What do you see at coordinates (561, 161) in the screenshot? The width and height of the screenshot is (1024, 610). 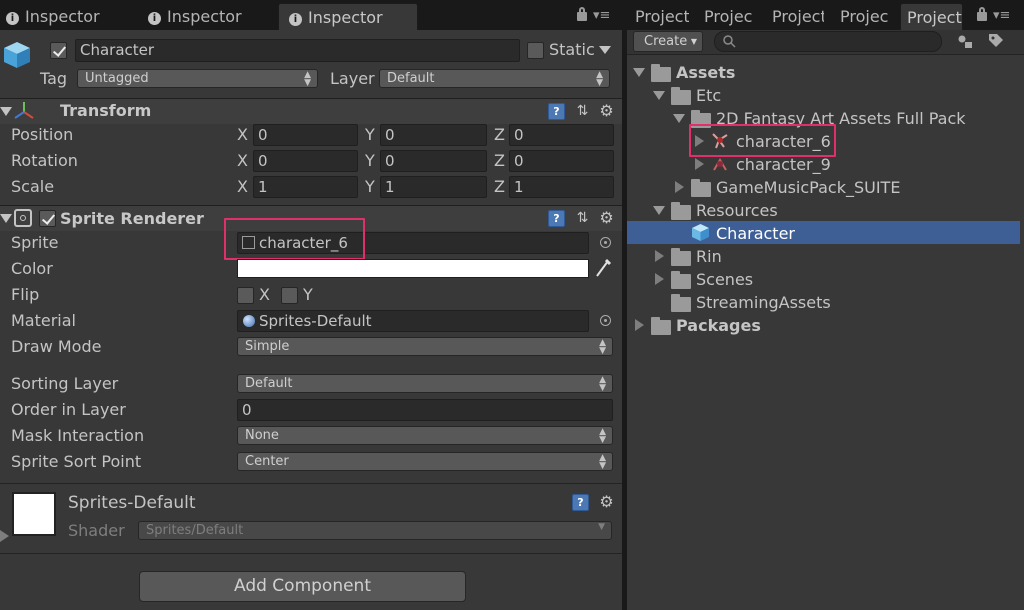 I see `rotation-z-field: 0` at bounding box center [561, 161].